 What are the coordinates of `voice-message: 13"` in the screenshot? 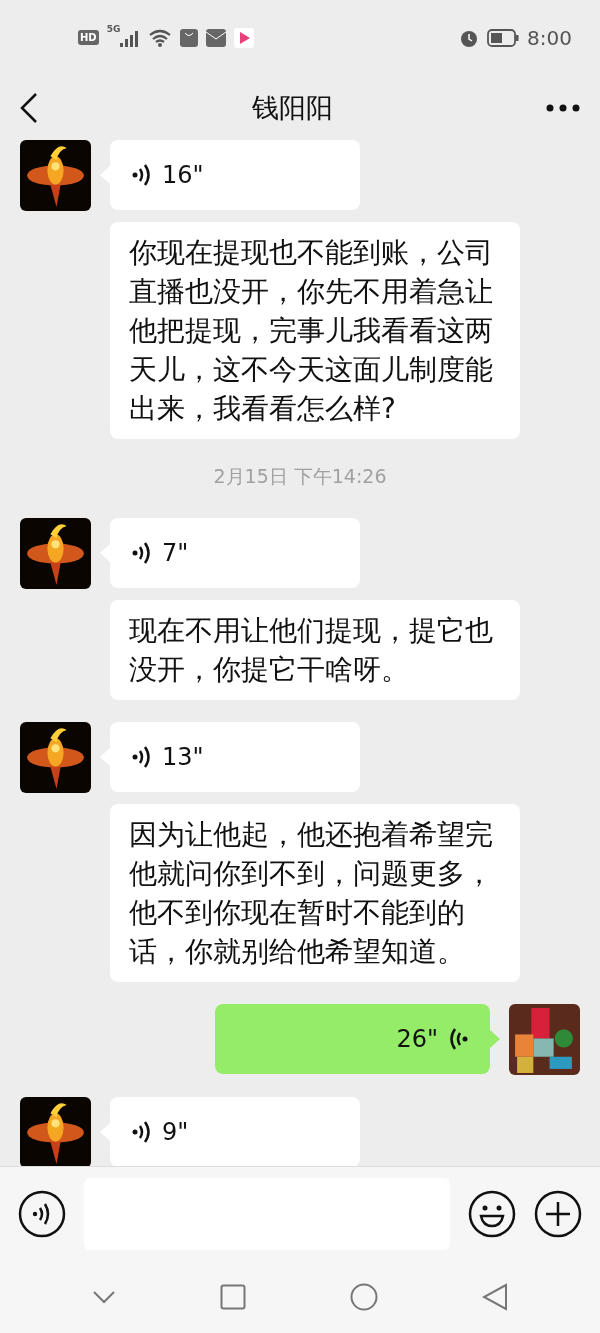 It's located at (235, 757).